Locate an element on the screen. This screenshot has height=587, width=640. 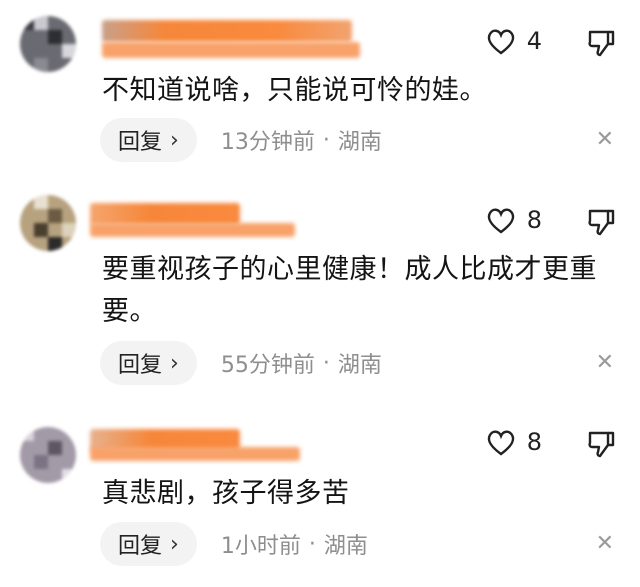
comment-text: 不知道说啥，只能说可怜的娃。 is located at coordinates (294, 90).